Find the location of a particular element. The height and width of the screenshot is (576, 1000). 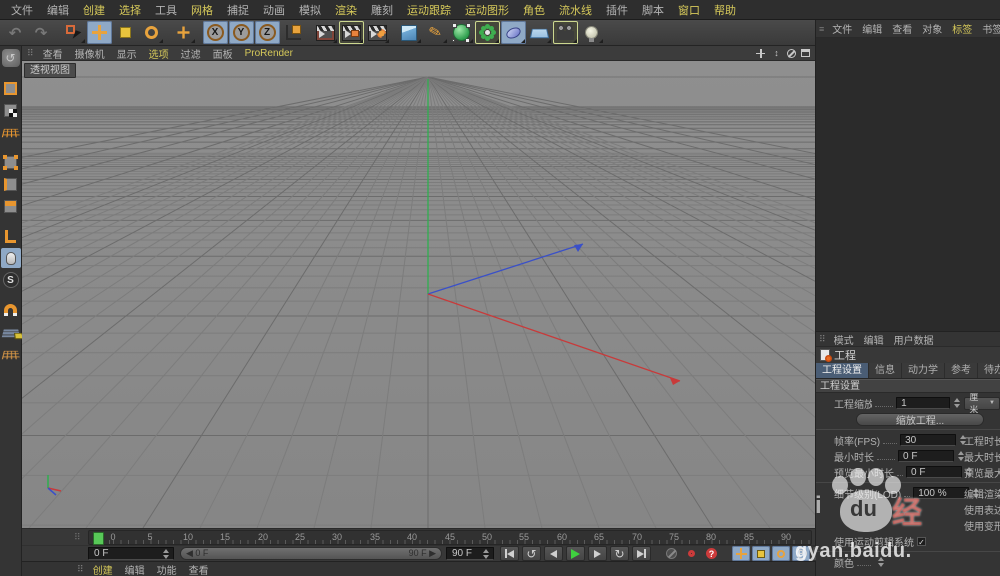

camera-menu is located at coordinates (565, 32).